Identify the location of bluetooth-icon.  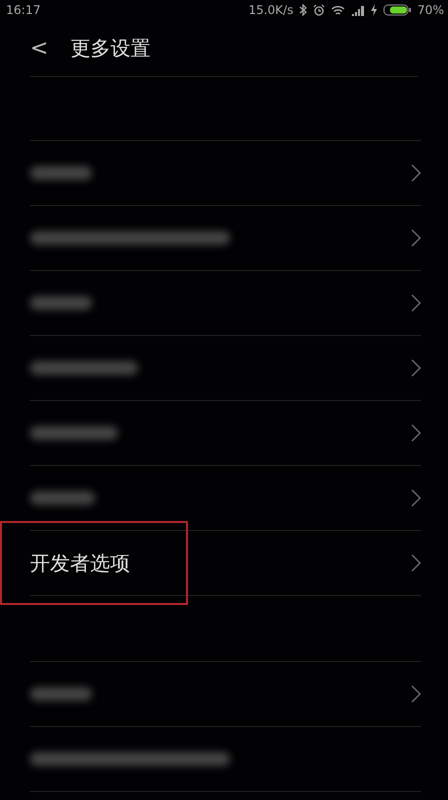
(303, 10).